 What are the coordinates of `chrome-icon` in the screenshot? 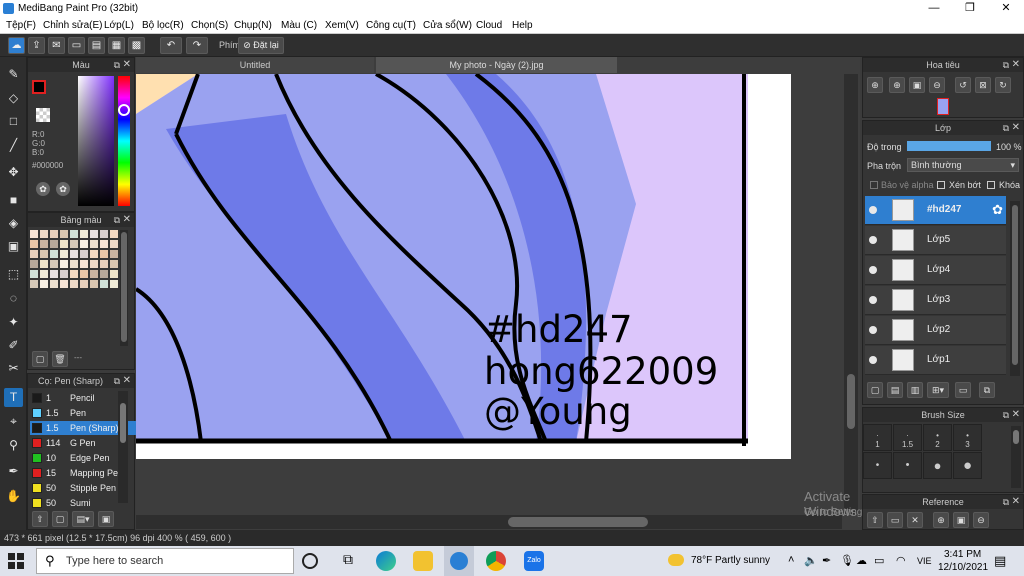 It's located at (496, 561).